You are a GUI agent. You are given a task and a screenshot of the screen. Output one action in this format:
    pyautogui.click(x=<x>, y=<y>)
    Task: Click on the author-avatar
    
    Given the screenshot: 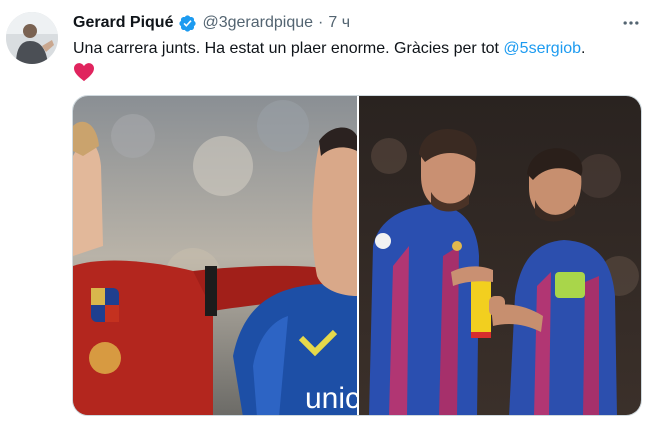 What is the action you would take?
    pyautogui.click(x=32, y=38)
    